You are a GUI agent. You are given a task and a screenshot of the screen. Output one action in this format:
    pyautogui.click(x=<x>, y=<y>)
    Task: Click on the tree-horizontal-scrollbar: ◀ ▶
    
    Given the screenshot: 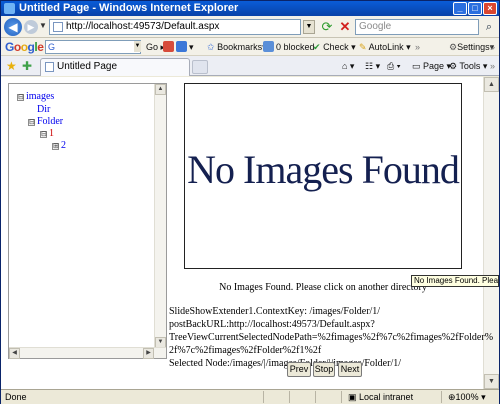 What is the action you would take?
    pyautogui.click(x=87, y=353)
    